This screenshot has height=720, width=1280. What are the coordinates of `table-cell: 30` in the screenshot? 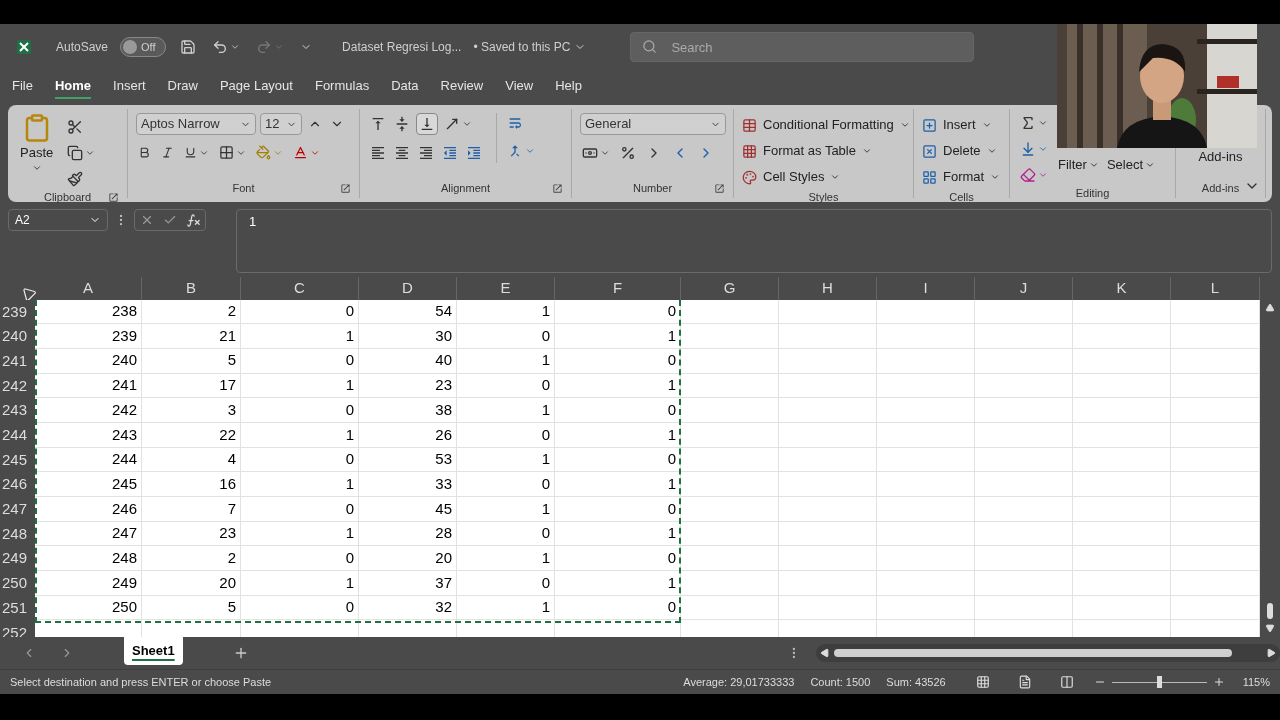 It's located at (408, 336).